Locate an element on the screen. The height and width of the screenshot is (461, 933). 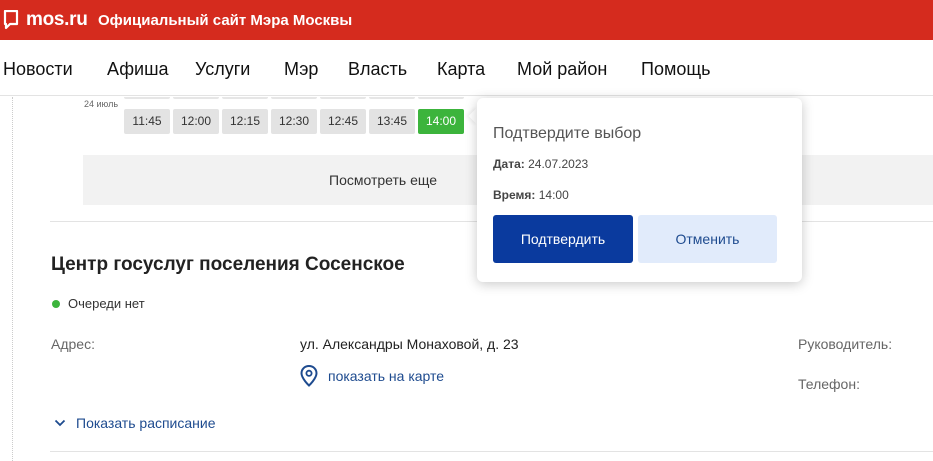
time-slot: 11:45 is located at coordinates (147, 121).